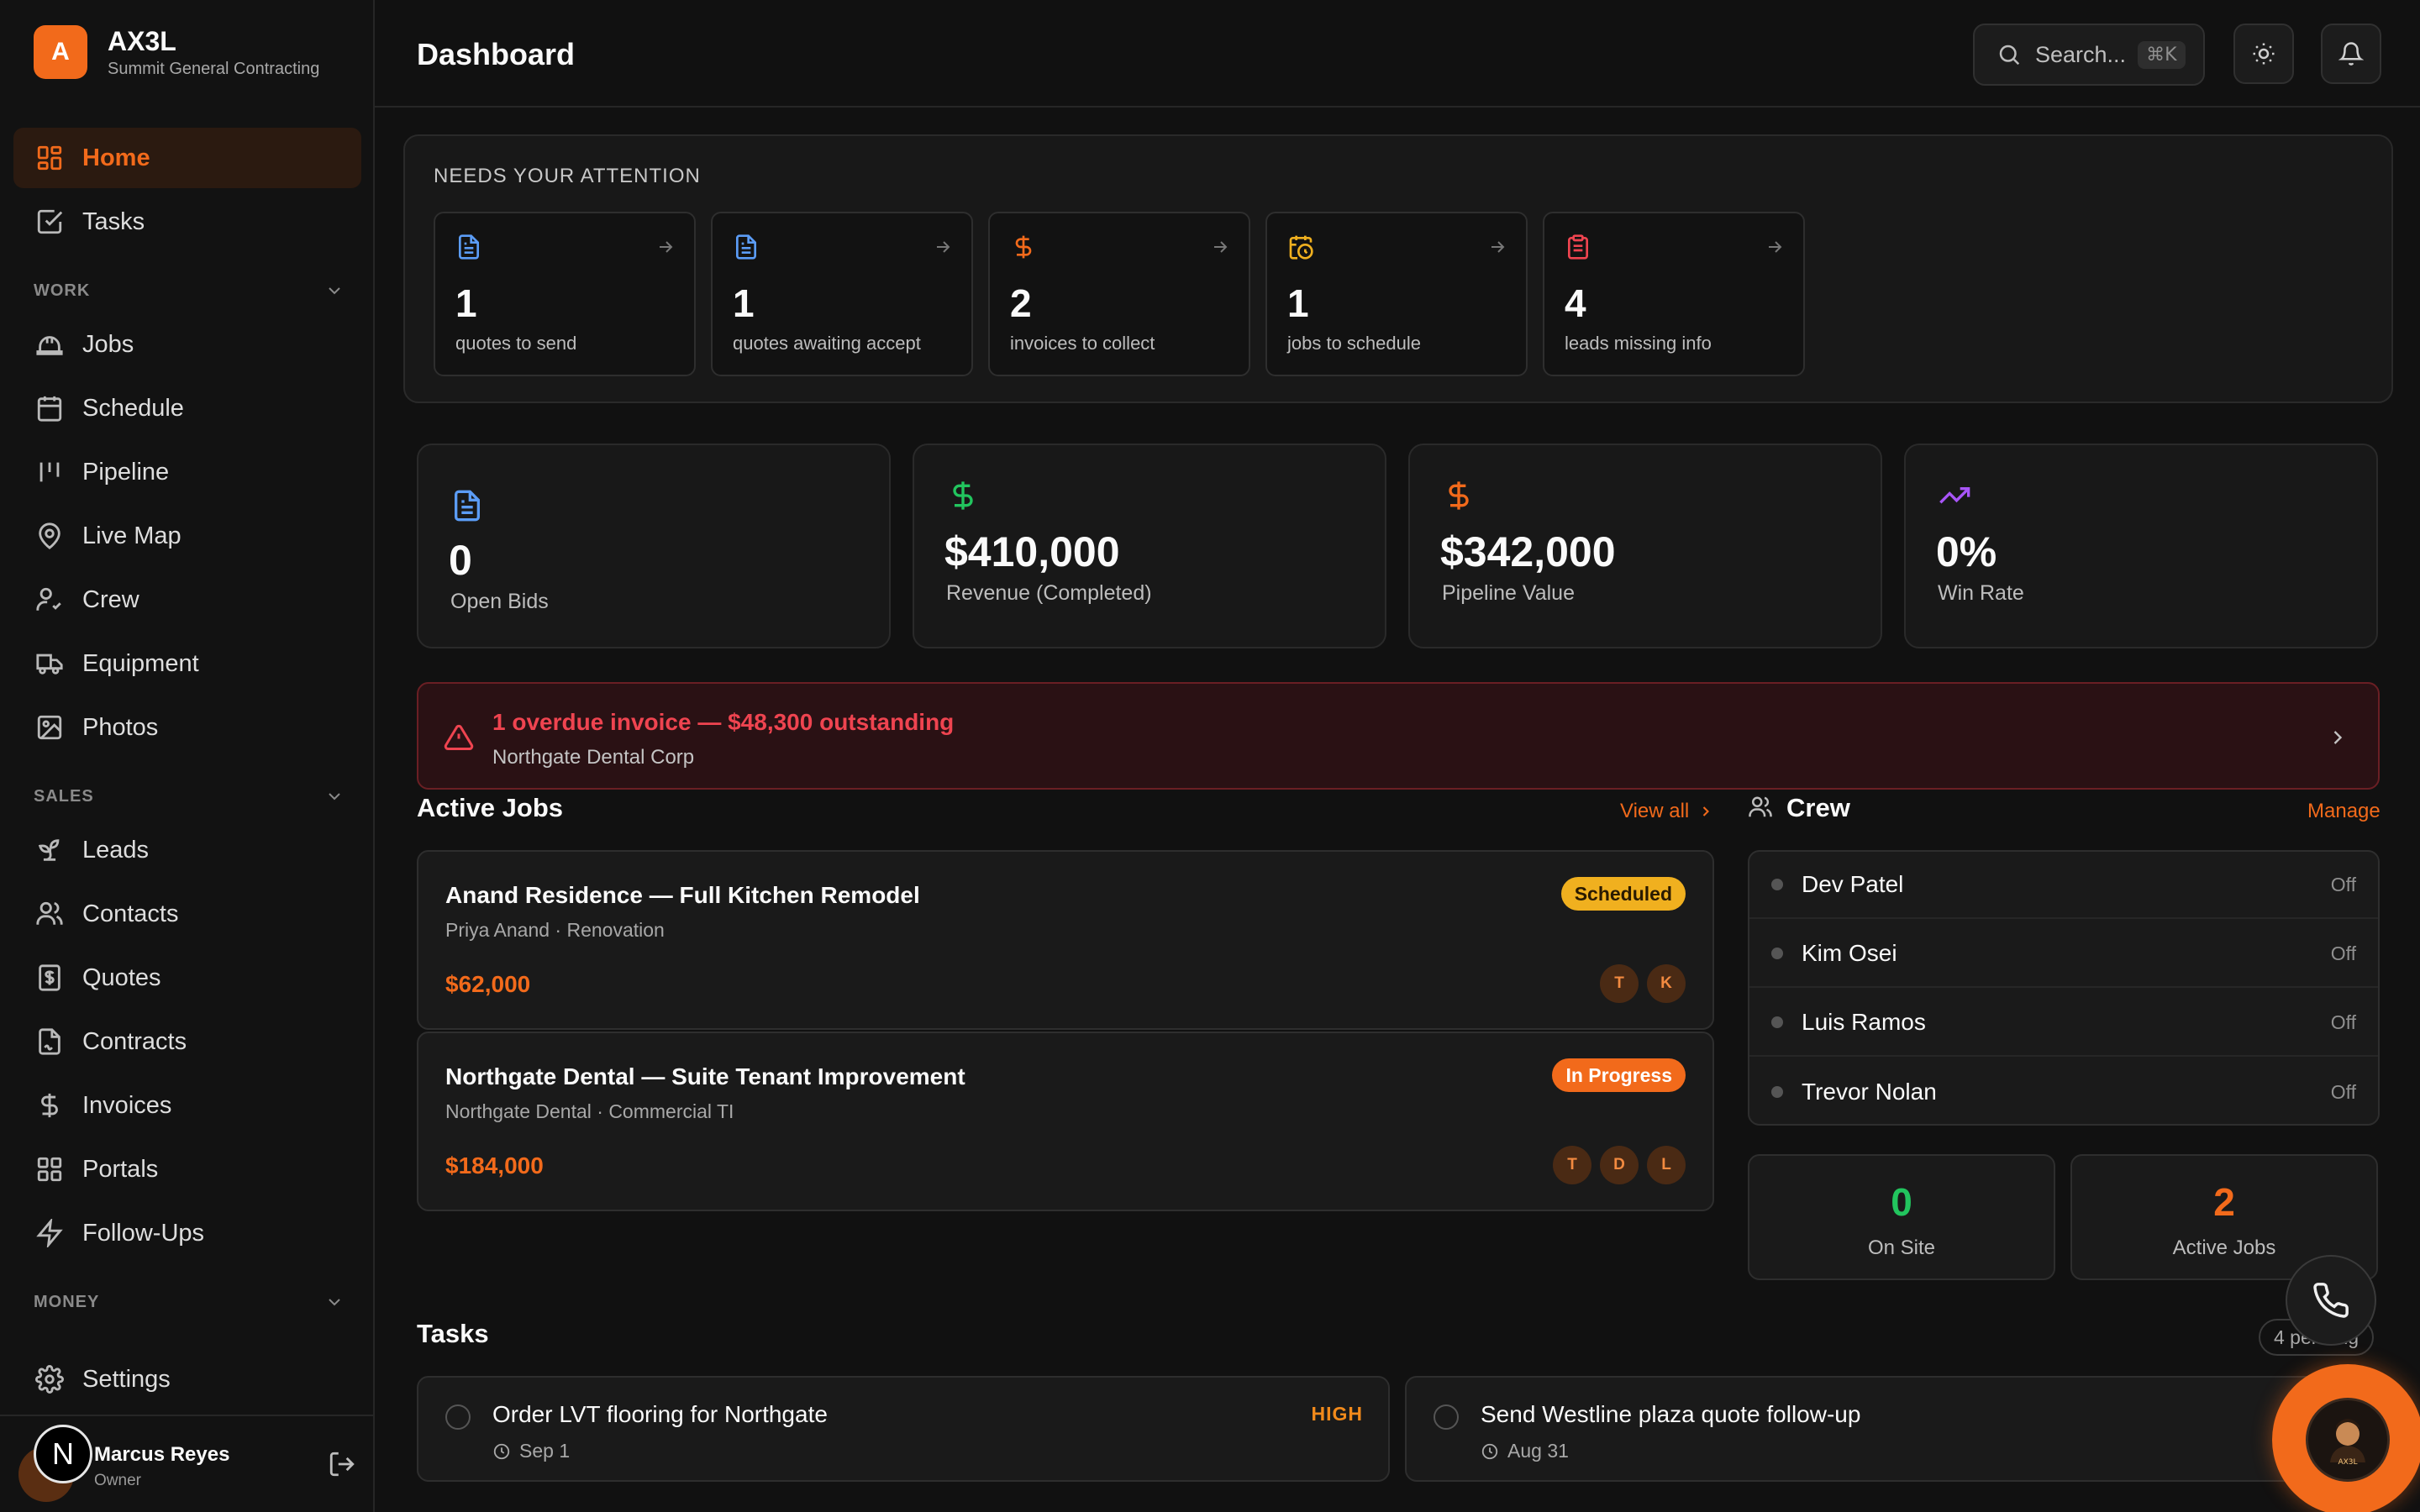 The image size is (2420, 1512). What do you see at coordinates (189, 1302) in the screenshot?
I see `nav-section-money: MONEY` at bounding box center [189, 1302].